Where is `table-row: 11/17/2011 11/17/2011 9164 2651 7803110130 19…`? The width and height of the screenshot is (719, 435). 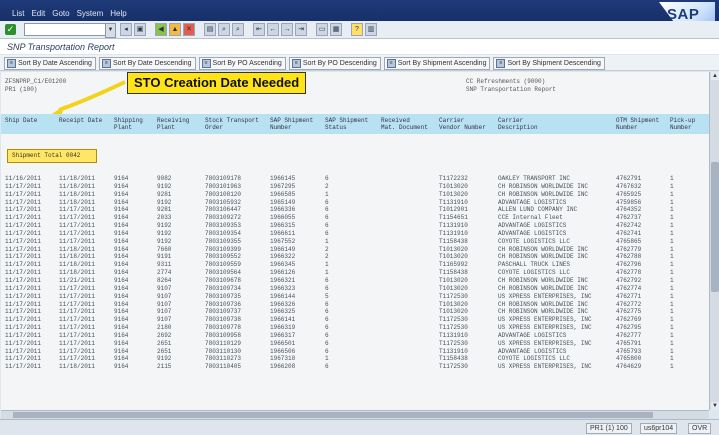
table-row: 11/17/2011 11/17/2011 9164 2651 7803110130 19… is located at coordinates (355, 352).